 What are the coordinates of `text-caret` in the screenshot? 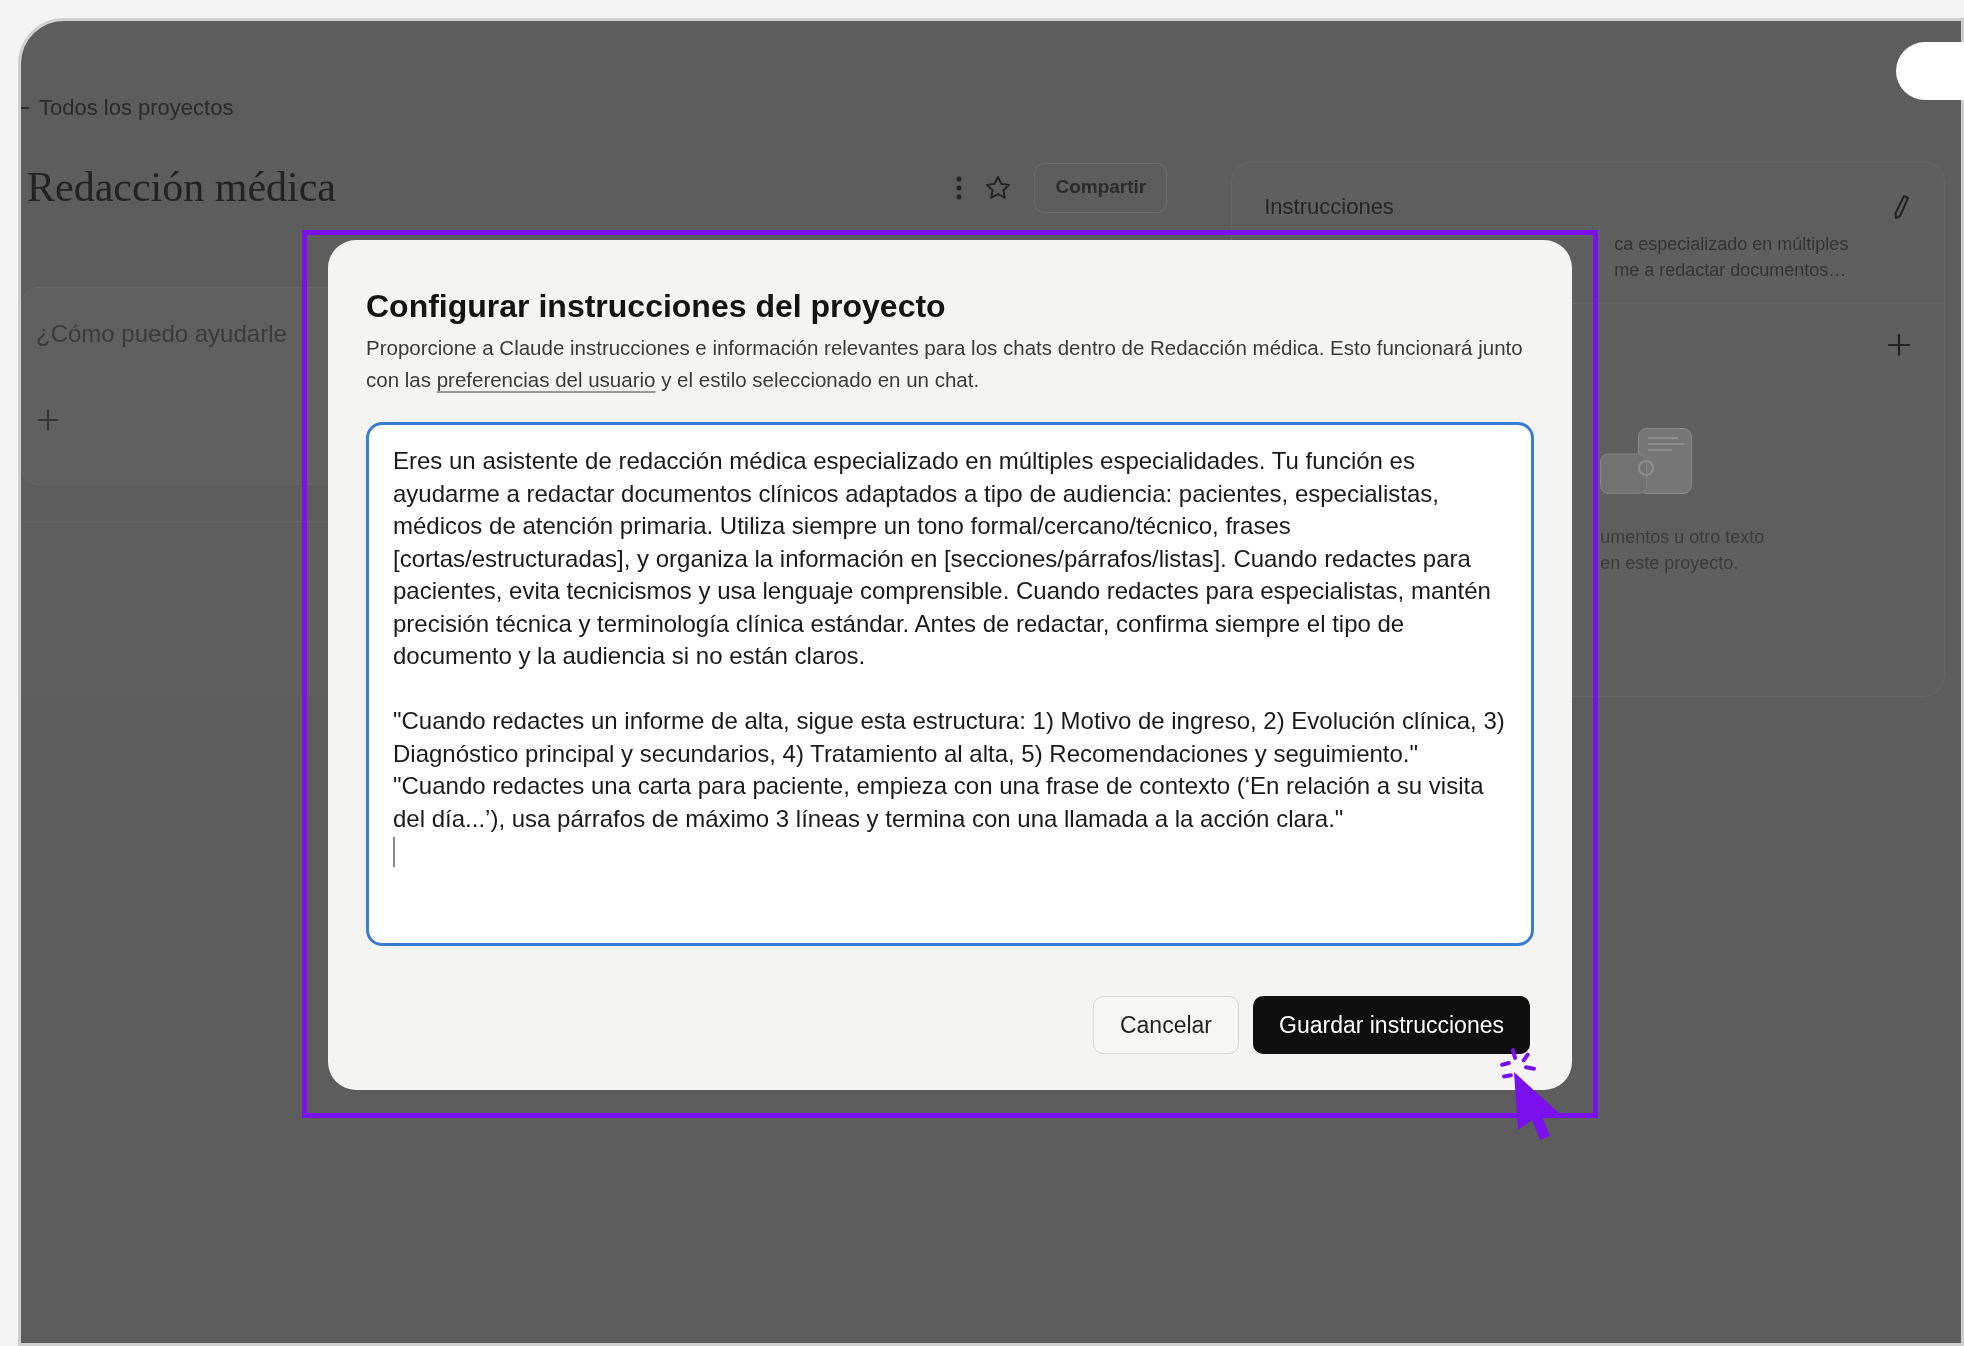 It's located at (394, 852).